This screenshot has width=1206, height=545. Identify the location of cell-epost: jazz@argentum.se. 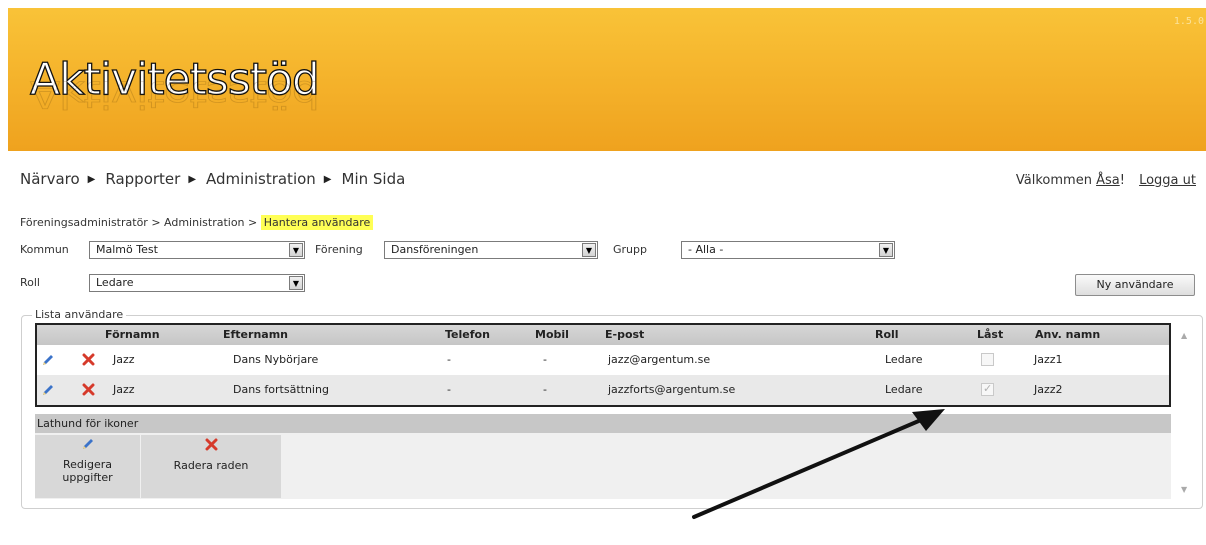
(659, 359).